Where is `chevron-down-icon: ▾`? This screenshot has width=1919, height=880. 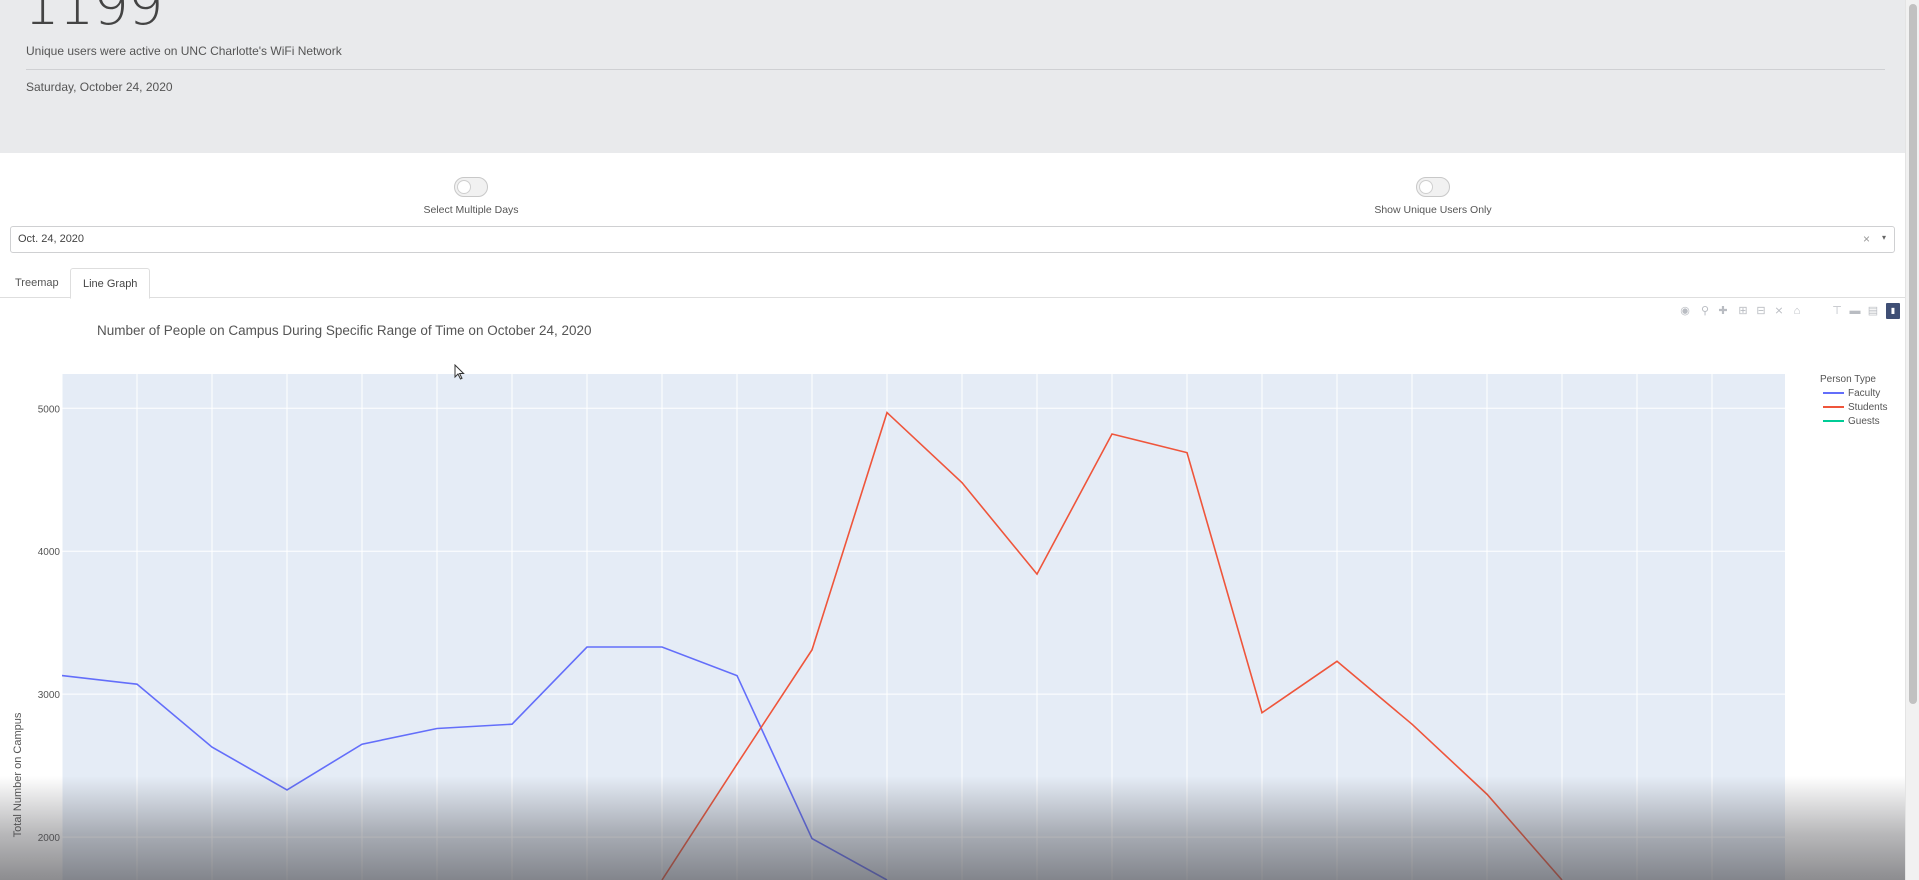 chevron-down-icon: ▾ is located at coordinates (1884, 237).